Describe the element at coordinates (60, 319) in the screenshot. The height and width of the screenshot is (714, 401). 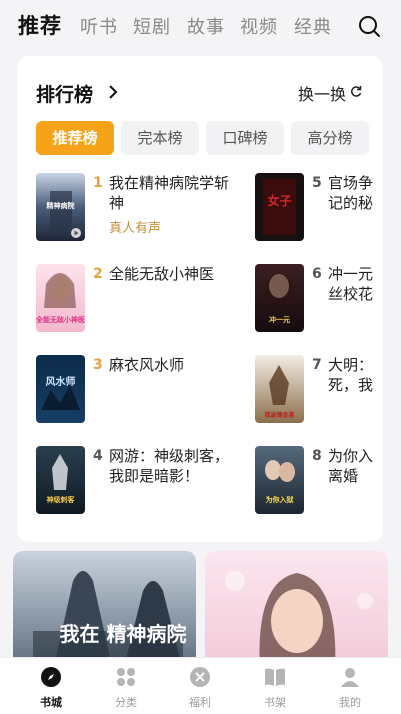
I see `cover-title: 全能无敌小神医` at that location.